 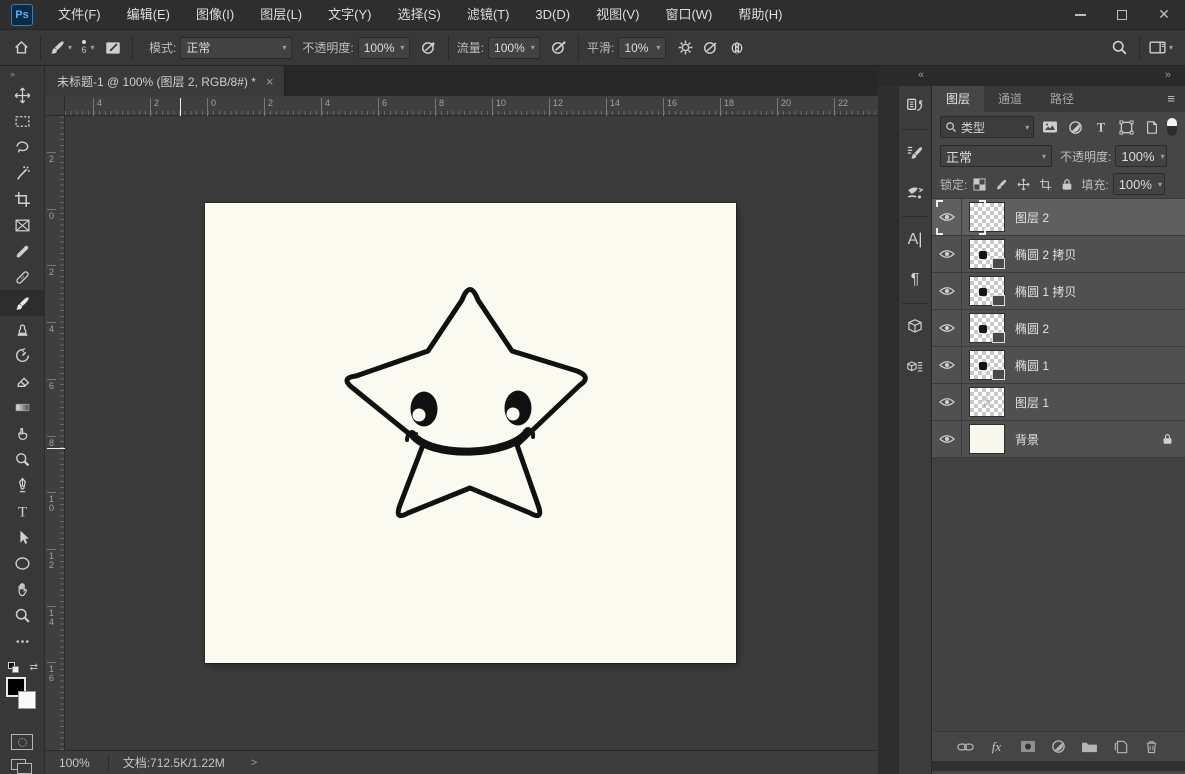 I want to click on lock-transparent-pixels-button, so click(x=979, y=184).